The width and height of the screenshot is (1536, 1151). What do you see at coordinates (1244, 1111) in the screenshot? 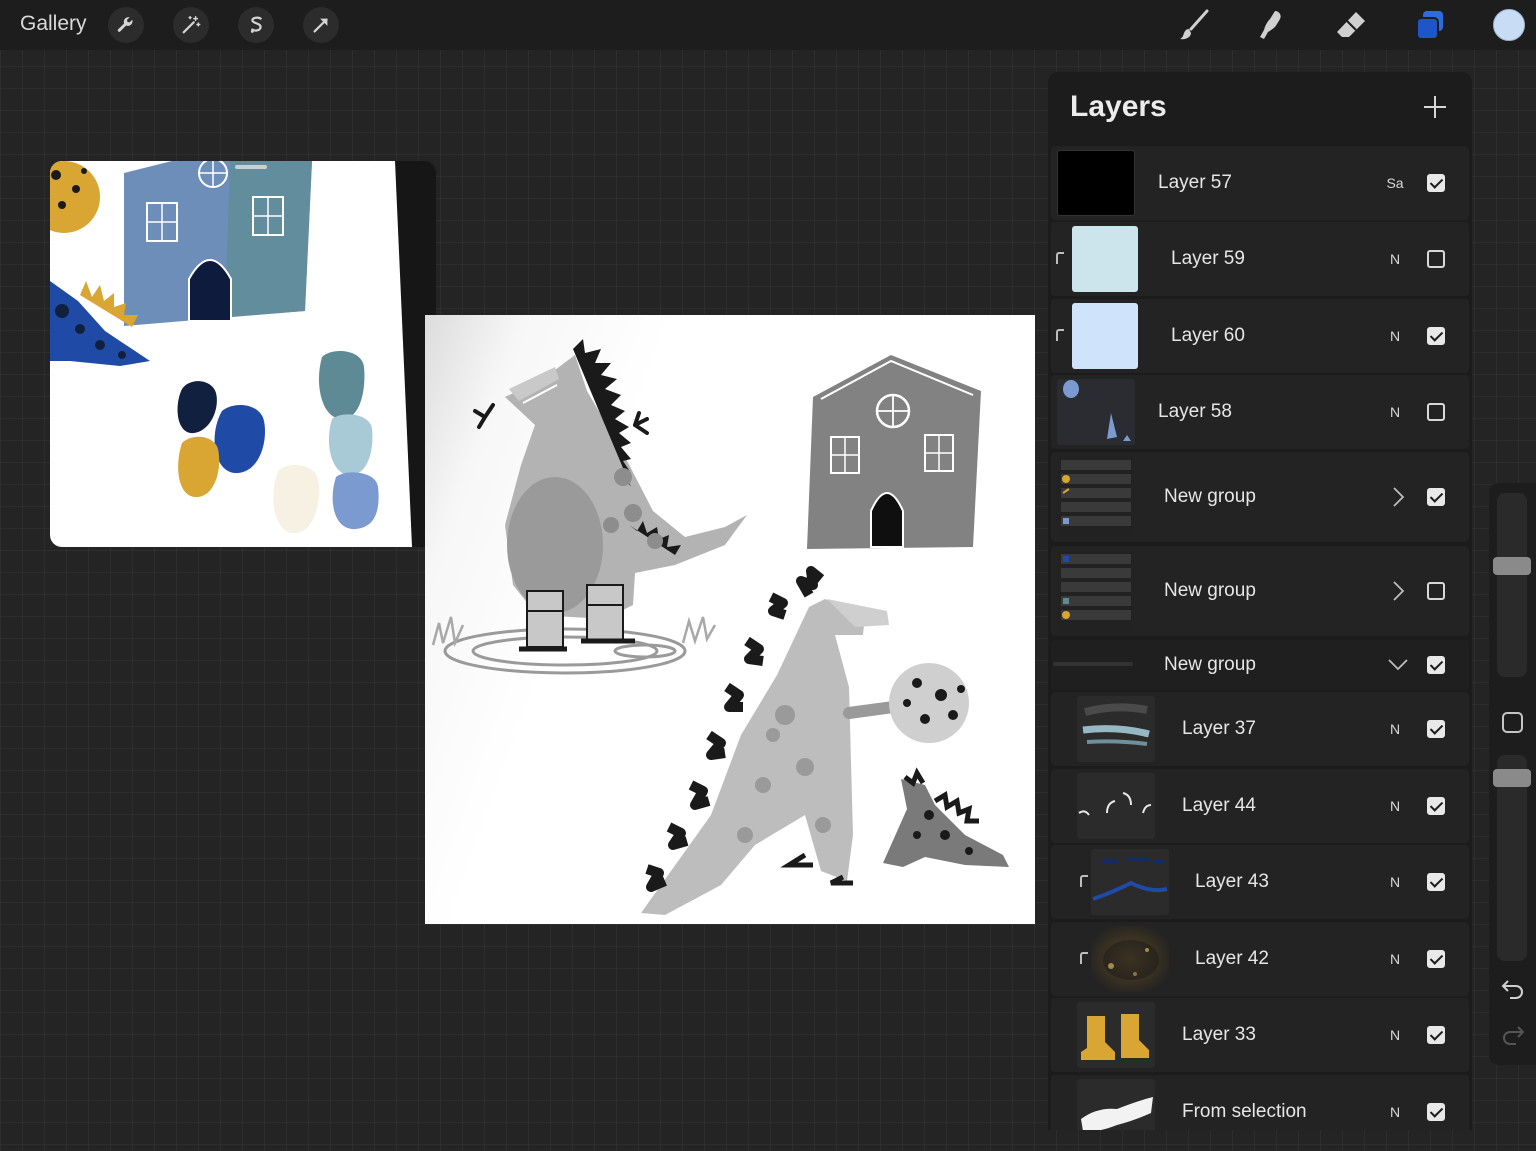
I see `layer-name: From selection` at bounding box center [1244, 1111].